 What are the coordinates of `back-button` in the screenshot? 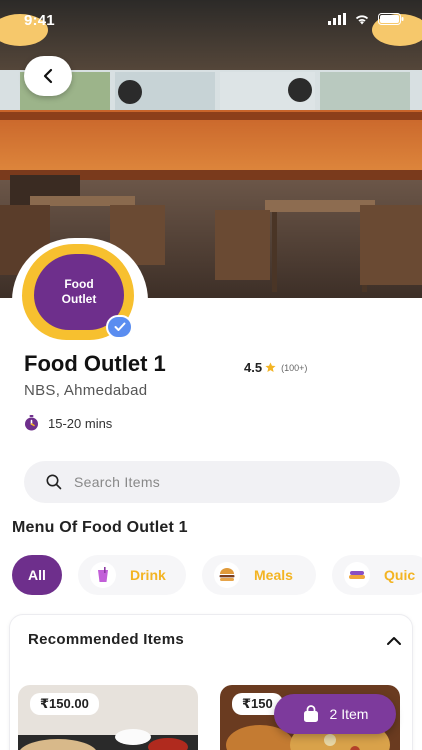 It's located at (48, 76).